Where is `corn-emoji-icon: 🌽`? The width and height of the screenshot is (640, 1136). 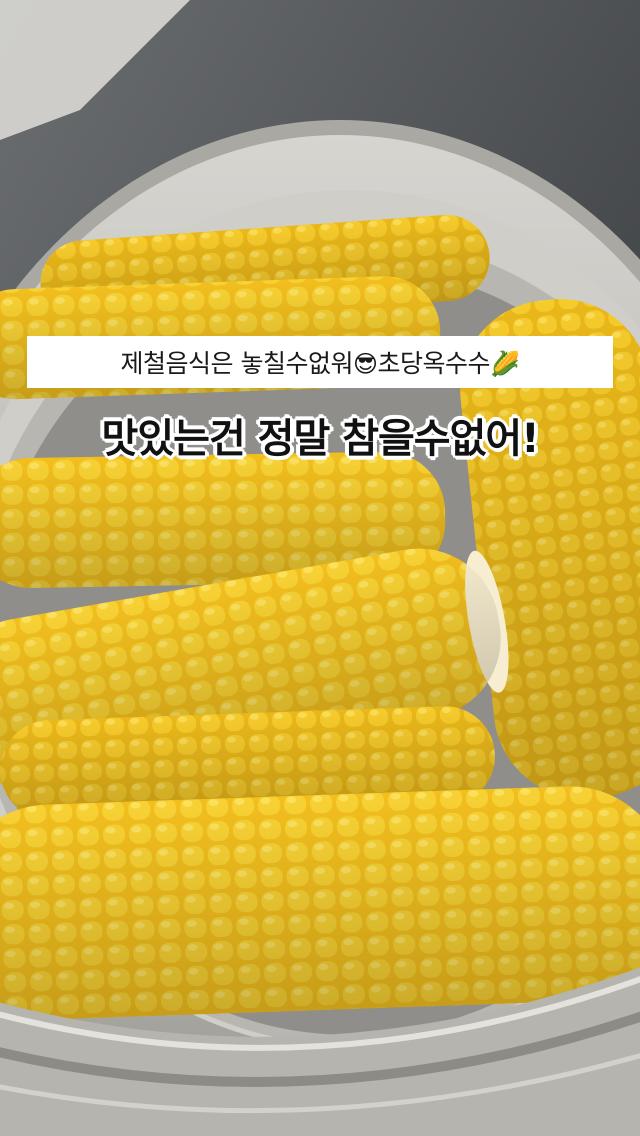
corn-emoji-icon: 🌽 is located at coordinates (505, 364).